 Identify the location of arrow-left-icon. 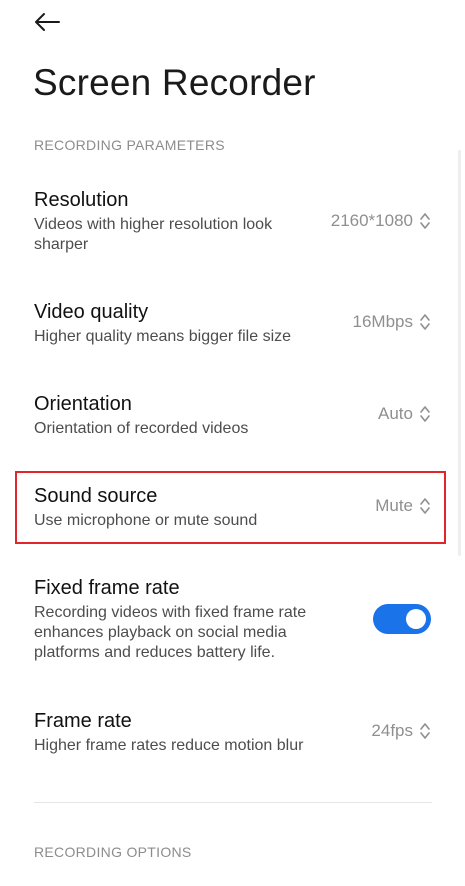
(47, 22).